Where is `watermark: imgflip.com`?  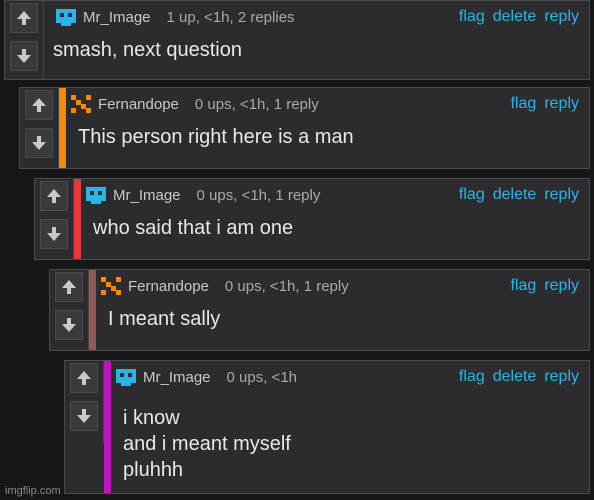
watermark: imgflip.com is located at coordinates (33, 491).